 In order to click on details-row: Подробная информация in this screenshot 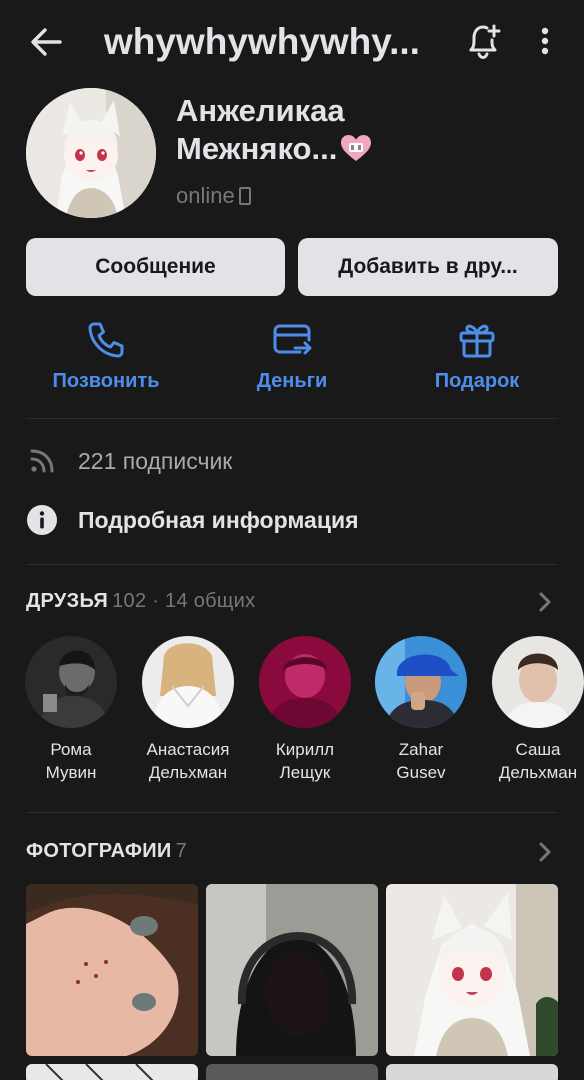, I will do `click(292, 520)`.